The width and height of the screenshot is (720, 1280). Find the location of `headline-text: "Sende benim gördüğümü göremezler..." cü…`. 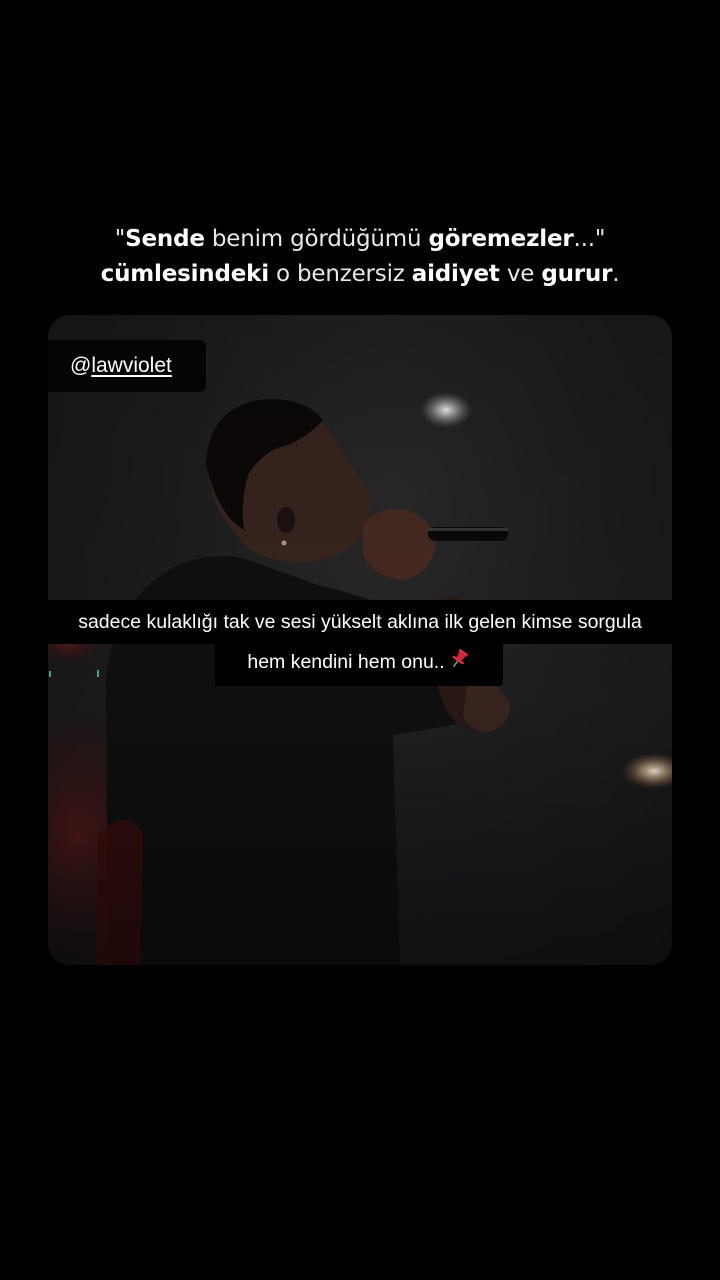

headline-text: "Sende benim gördüğümü göremezler..." cü… is located at coordinates (360, 257).